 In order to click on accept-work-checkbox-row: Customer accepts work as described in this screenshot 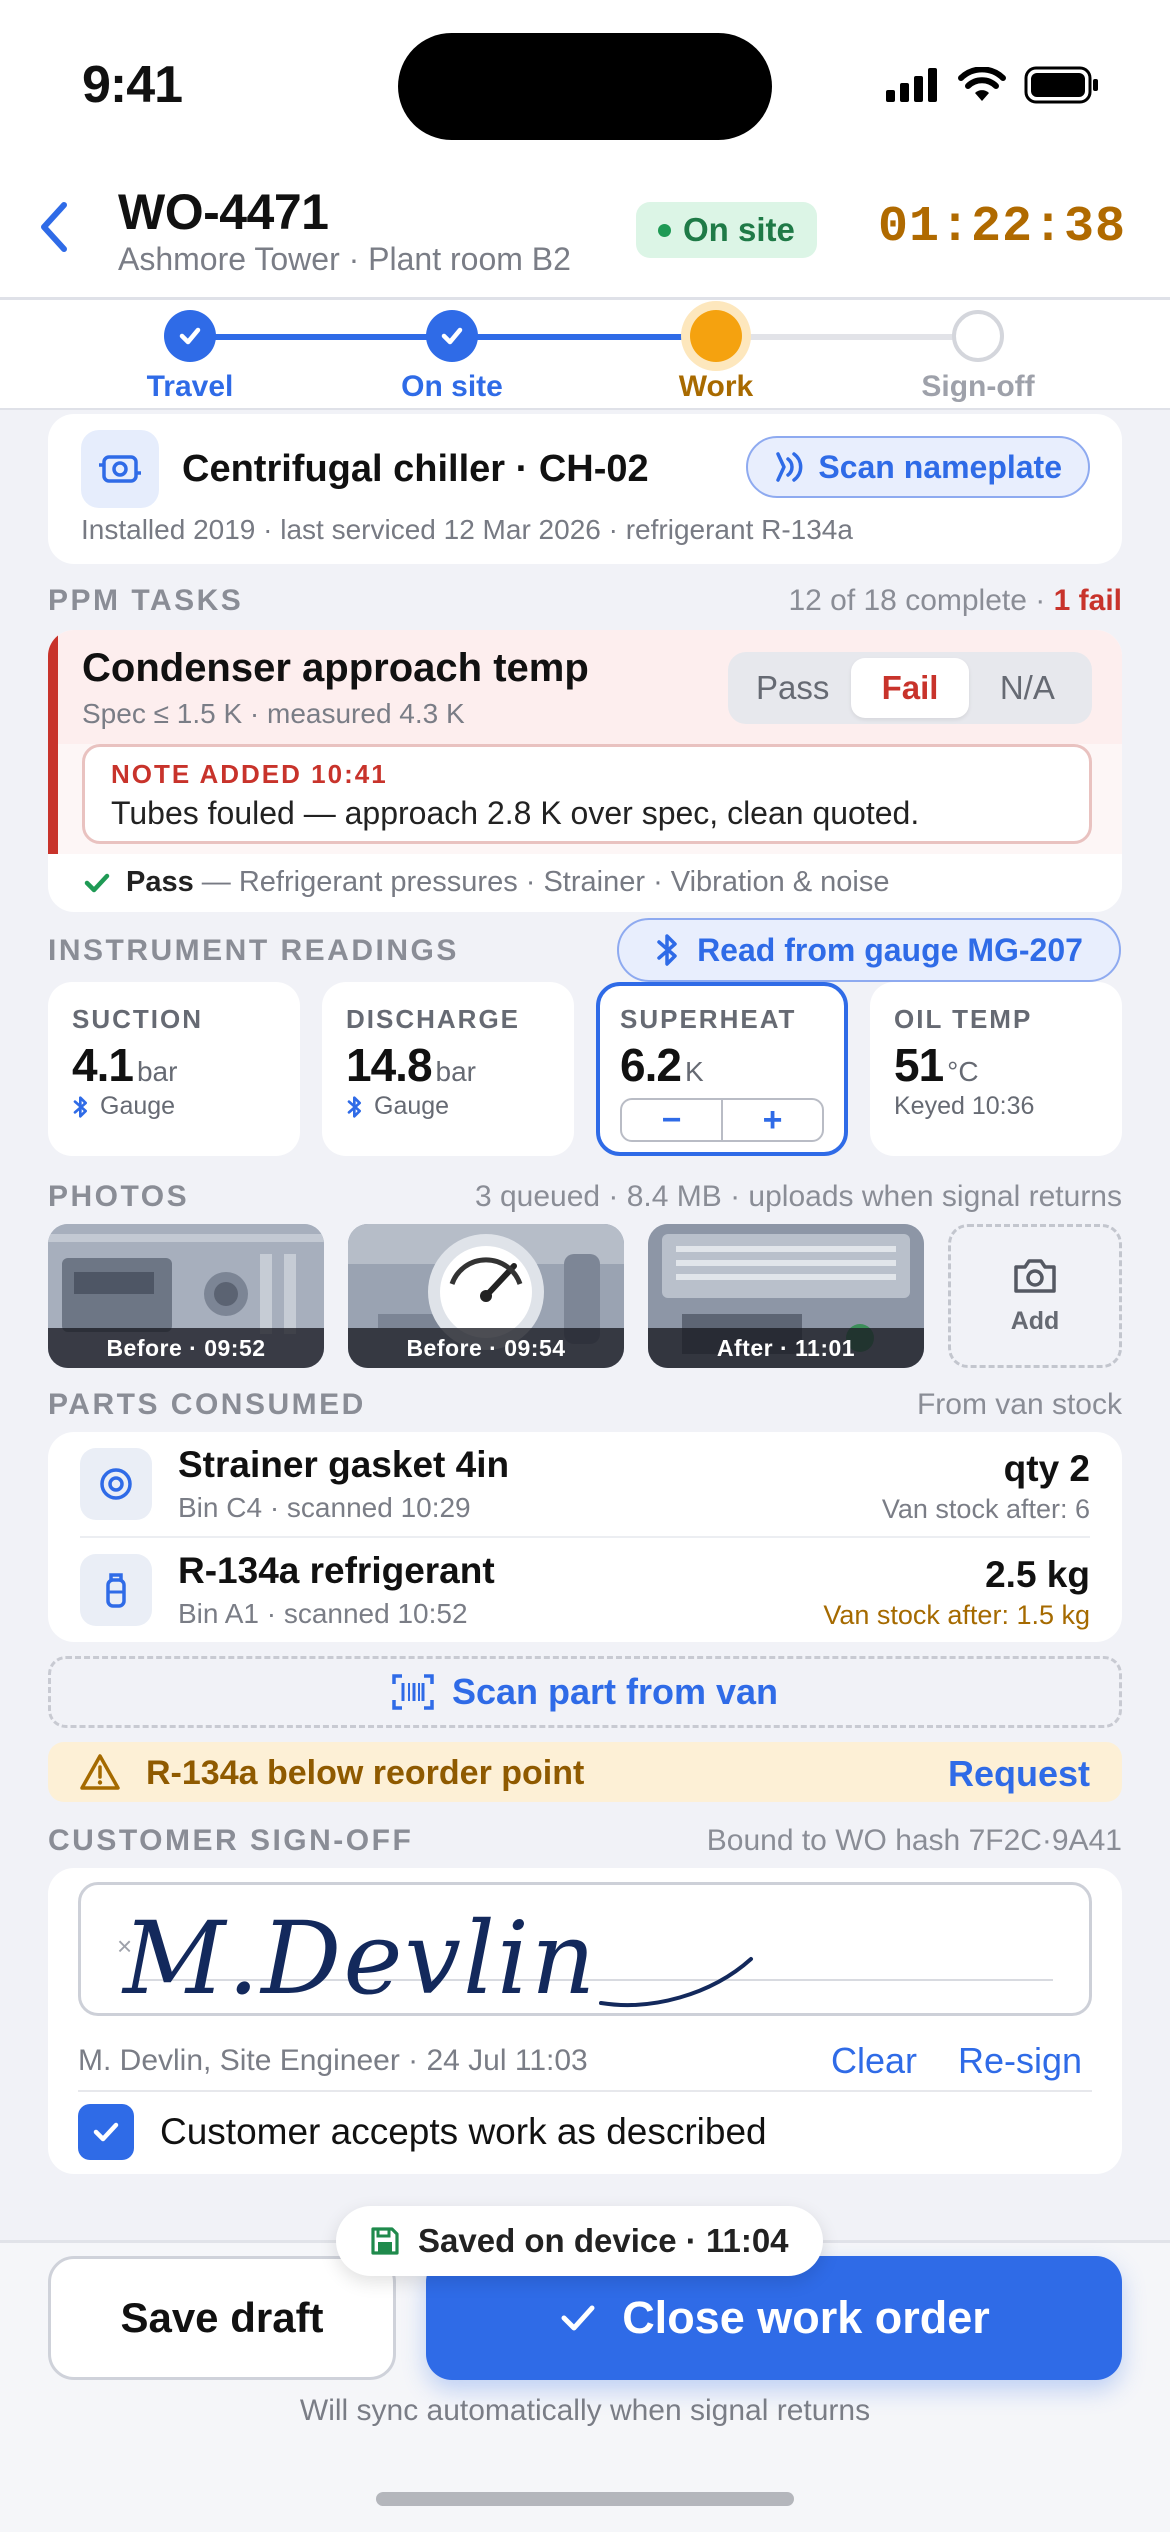, I will do `click(422, 2132)`.